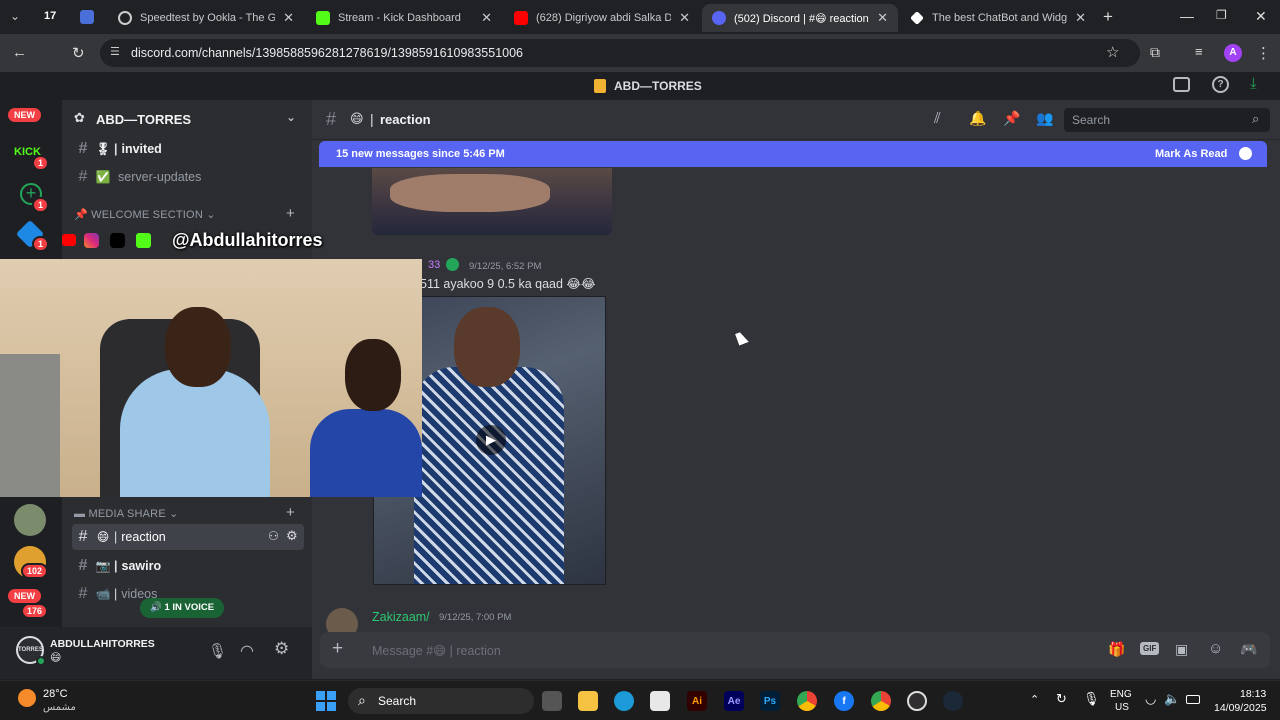 This screenshot has width=1280, height=720. What do you see at coordinates (188, 537) in the screenshot?
I see `channel-reaction: # 😄 | reaction ⚇ ⚙` at bounding box center [188, 537].